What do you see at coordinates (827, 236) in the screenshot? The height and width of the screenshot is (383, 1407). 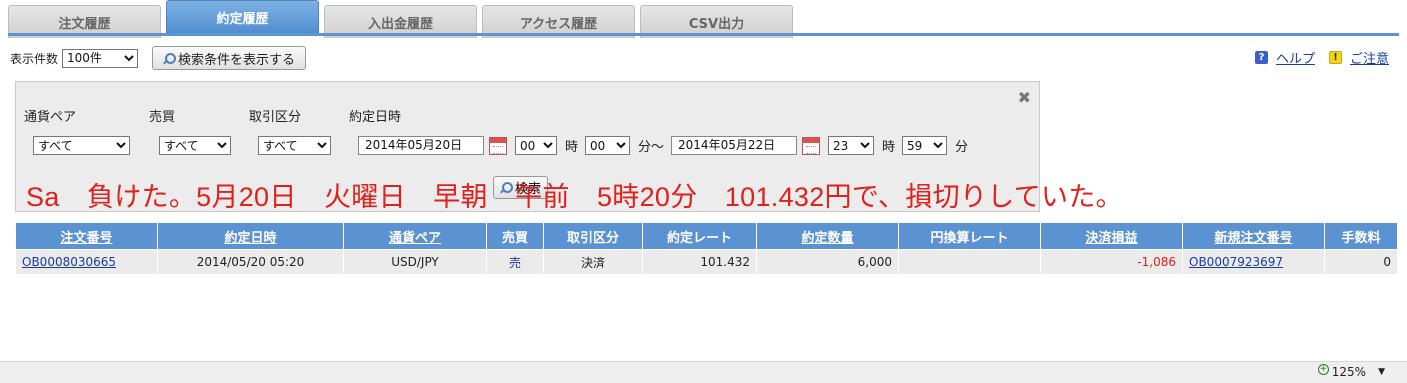 I see `col-qty: 約定数量` at bounding box center [827, 236].